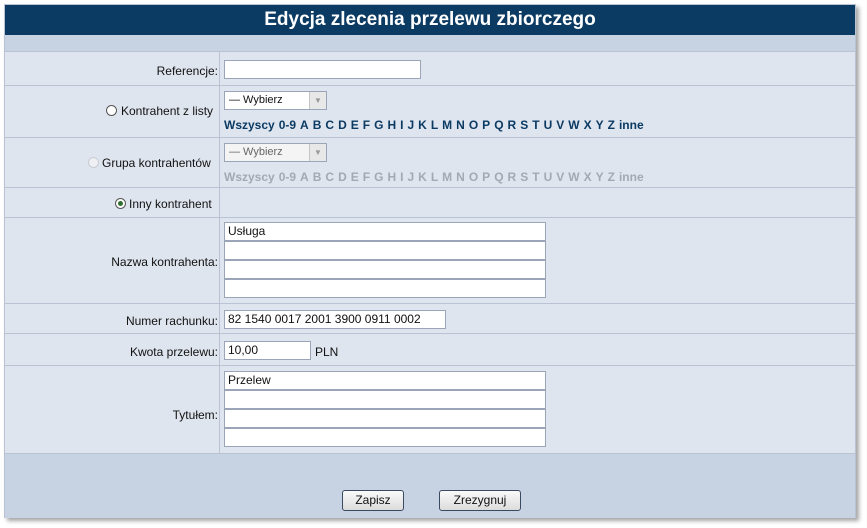 This screenshot has height=528, width=867. I want to click on alphabet-link-k: K, so click(422, 125).